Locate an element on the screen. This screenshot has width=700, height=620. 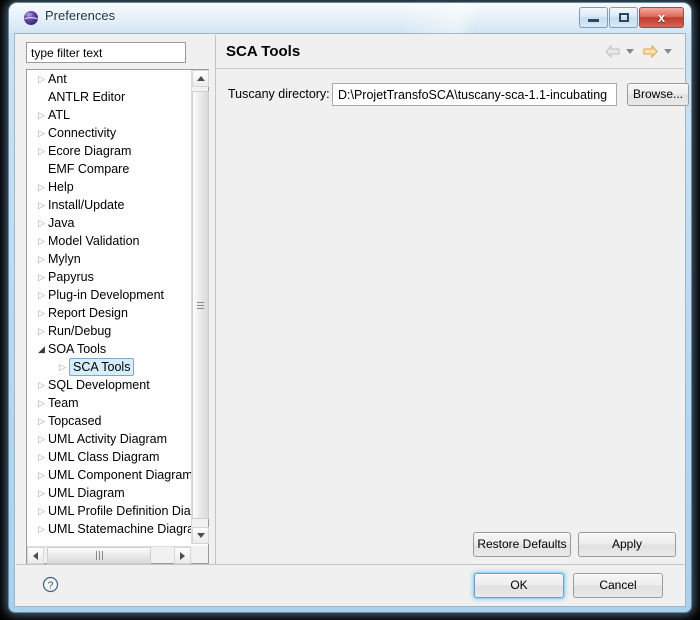
tree-item: ▷ Plug-in Development is located at coordinates (109, 295).